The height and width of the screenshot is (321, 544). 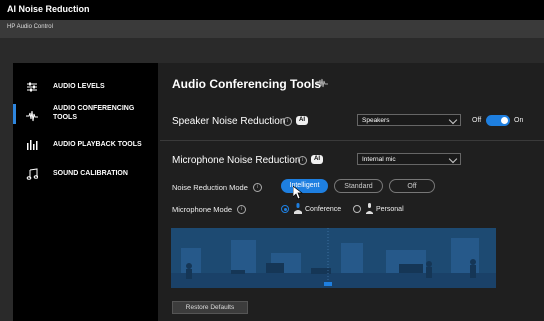 What do you see at coordinates (477, 120) in the screenshot?
I see `toggle-off-label: Off` at bounding box center [477, 120].